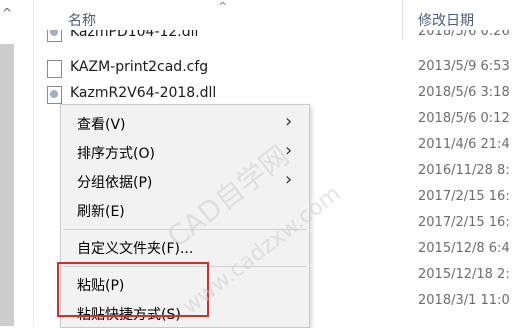  Describe the element at coordinates (464, 248) in the screenshot. I see `file-date: 2015/12/8 6:4` at that location.